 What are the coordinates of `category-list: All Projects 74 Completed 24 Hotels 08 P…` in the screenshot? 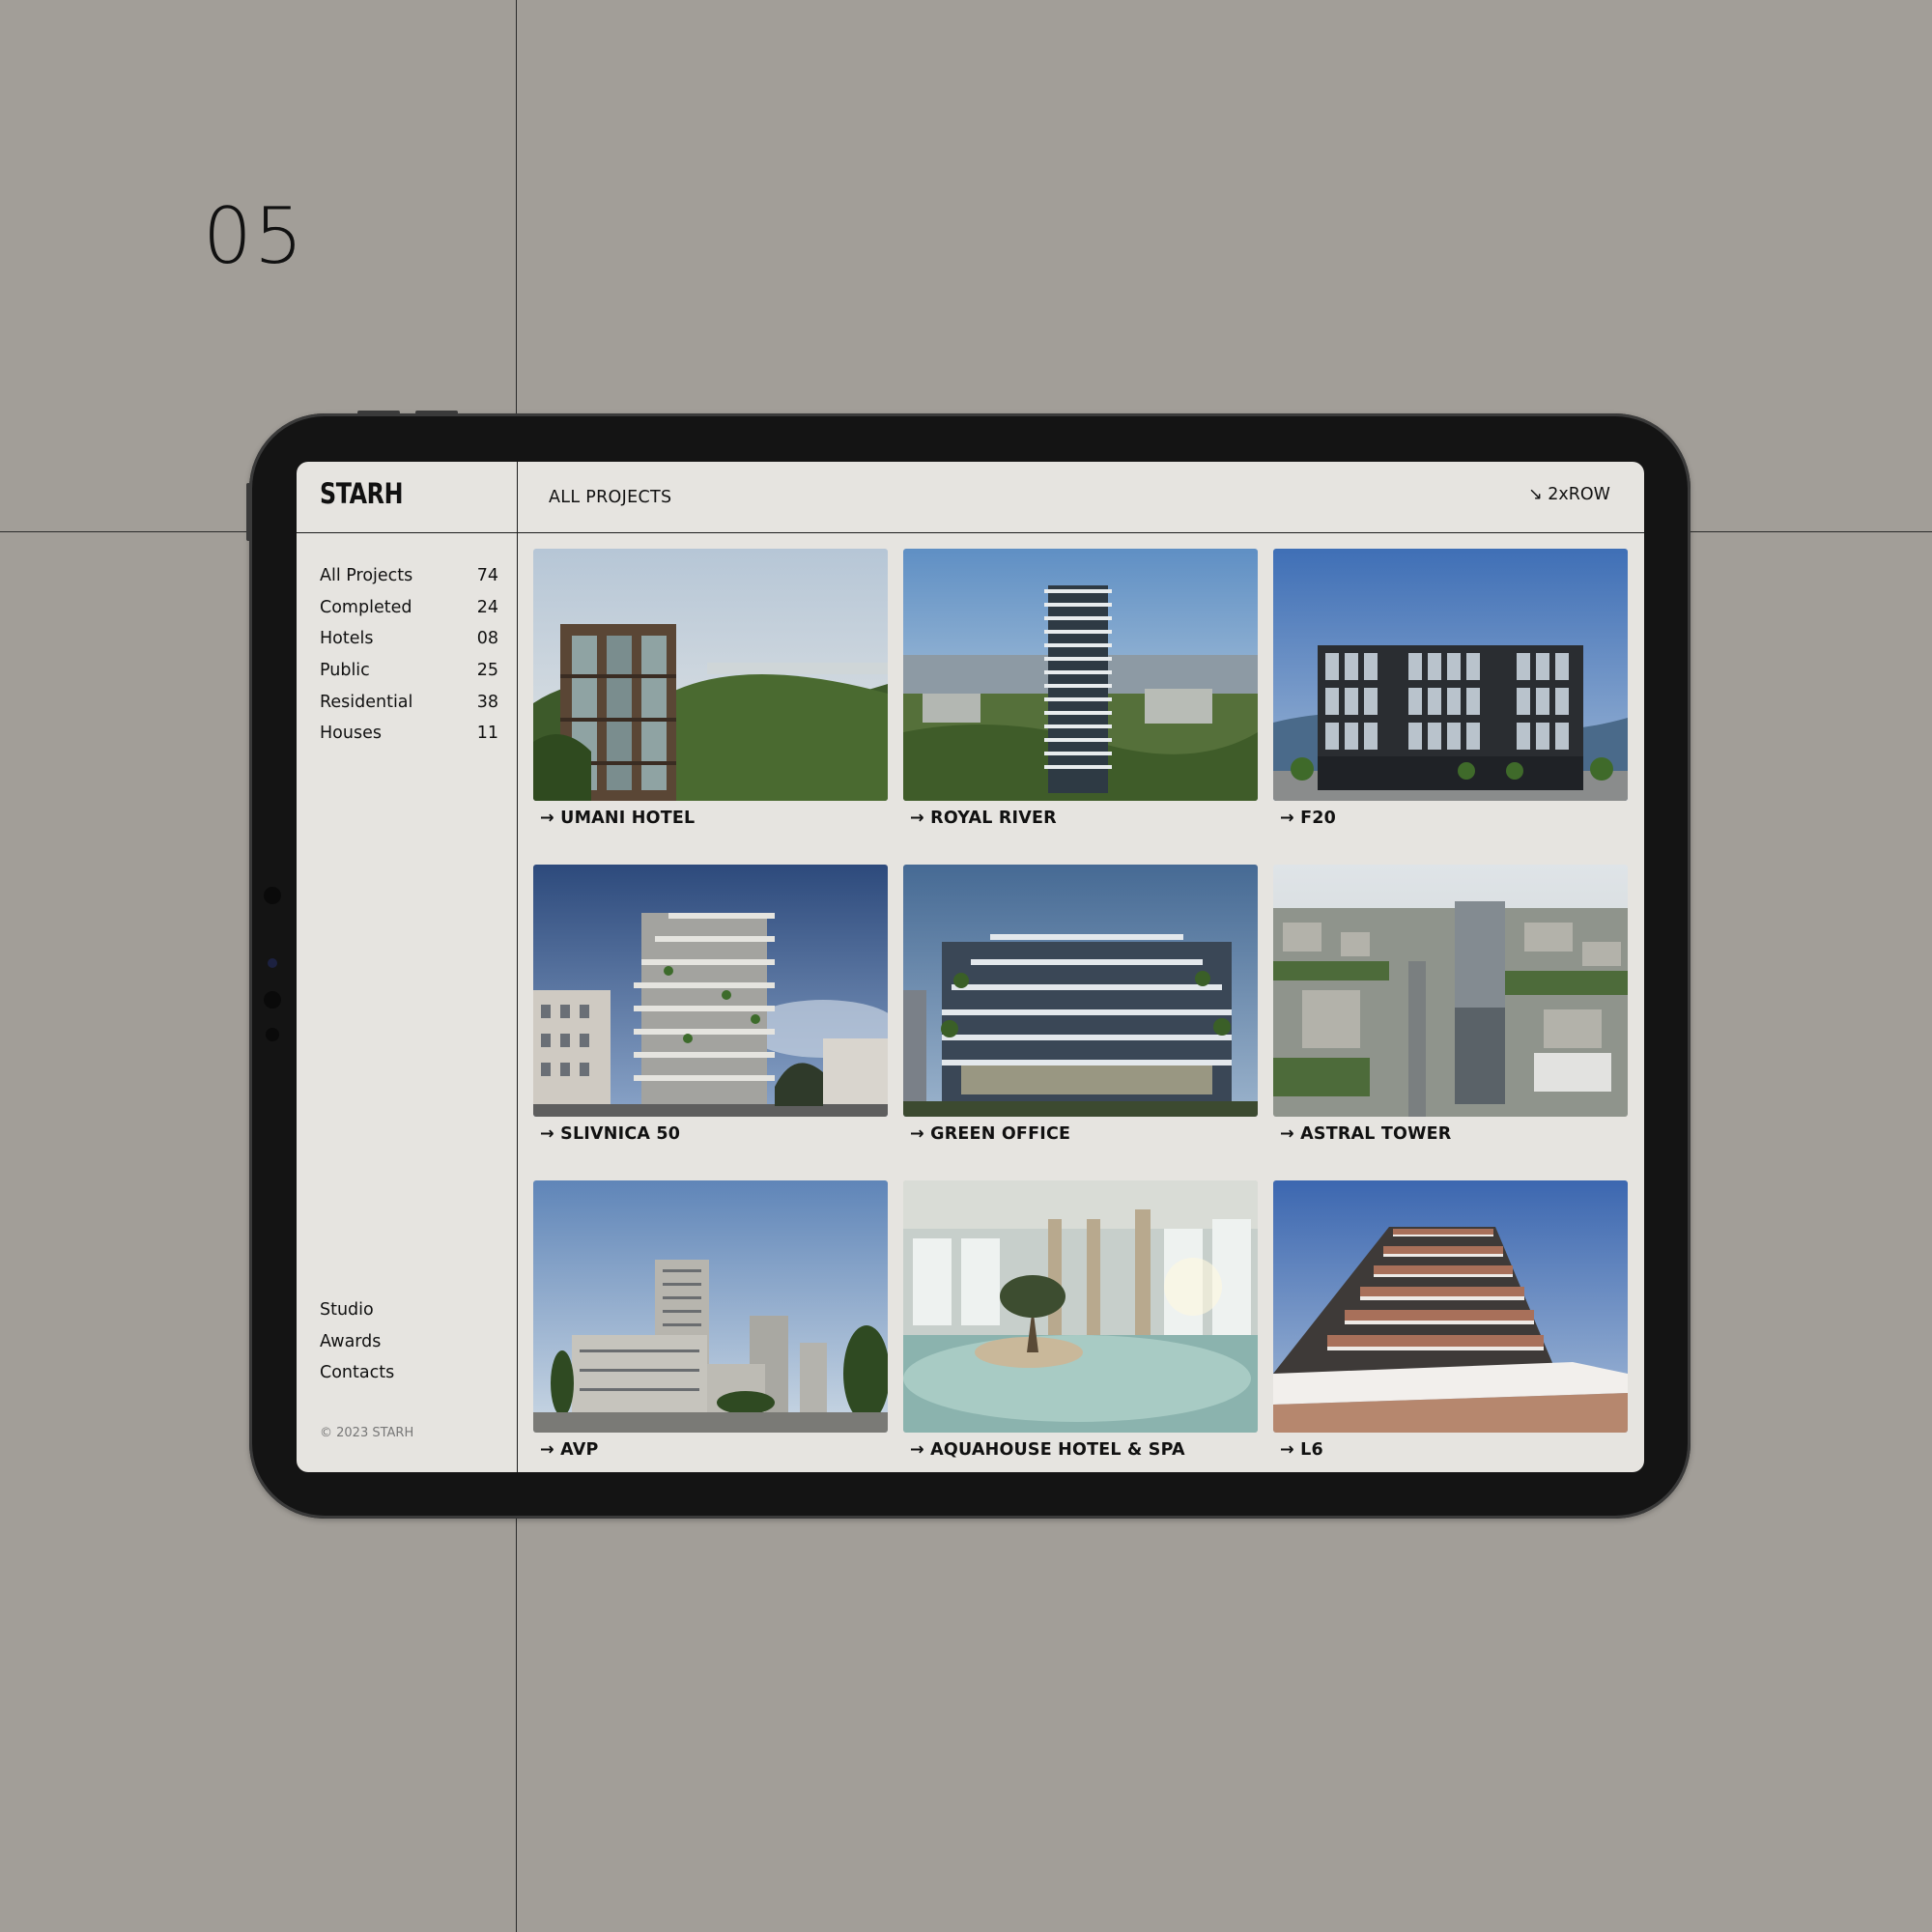 It's located at (409, 655).